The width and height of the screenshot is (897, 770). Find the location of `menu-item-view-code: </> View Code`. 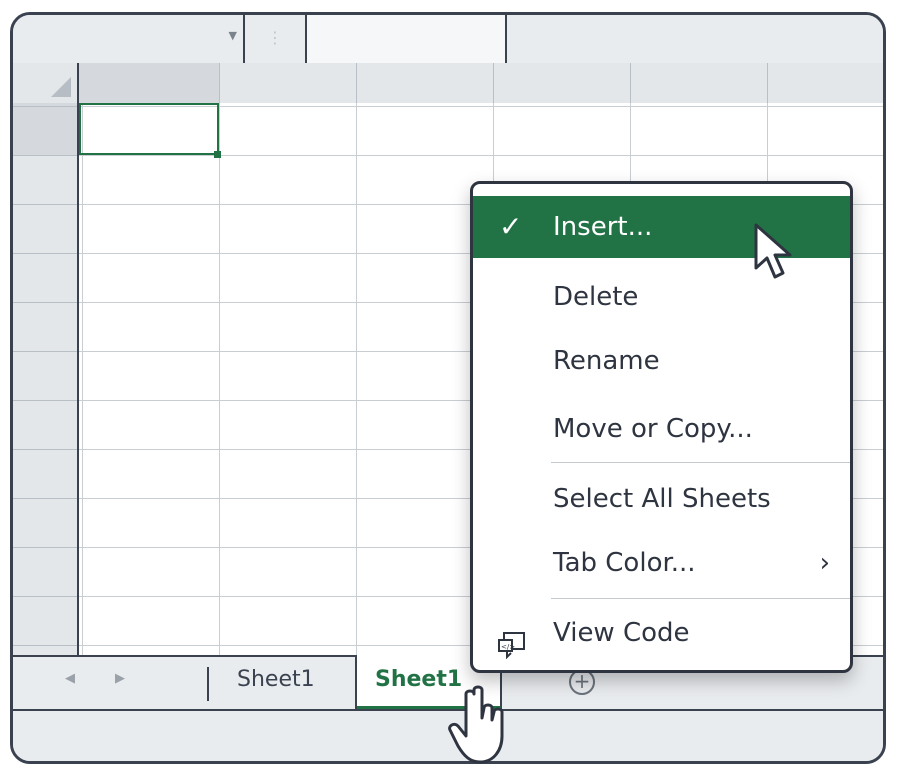

menu-item-view-code: </> View Code is located at coordinates (661, 633).